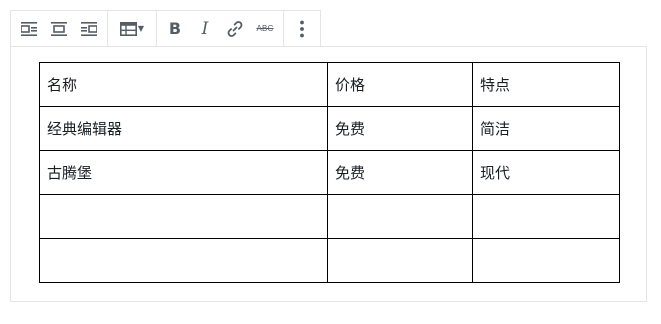 The image size is (661, 324). I want to click on table-cell: 古腾堡, so click(183, 172).